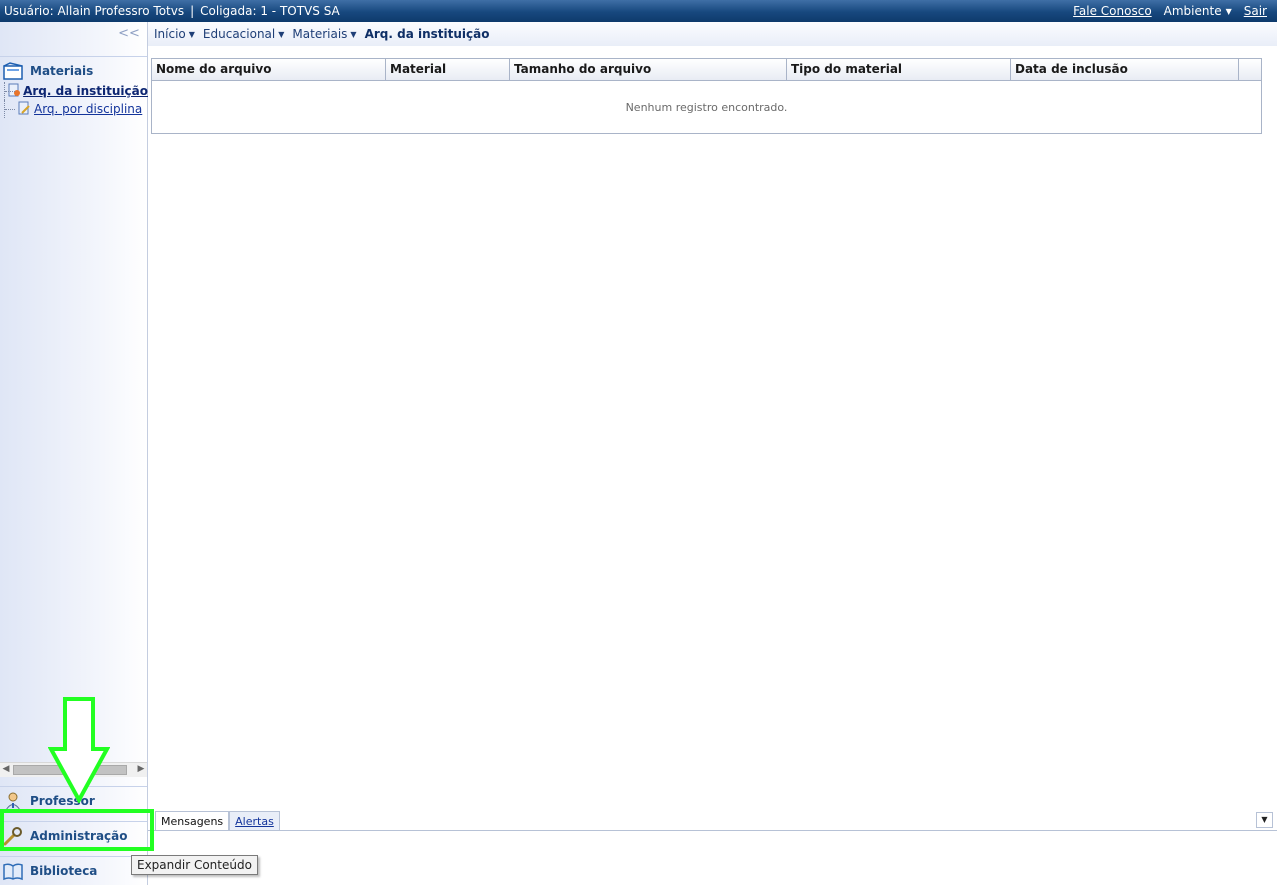 The image size is (1277, 885). What do you see at coordinates (254, 821) in the screenshot?
I see `tab-alertas: Alertas` at bounding box center [254, 821].